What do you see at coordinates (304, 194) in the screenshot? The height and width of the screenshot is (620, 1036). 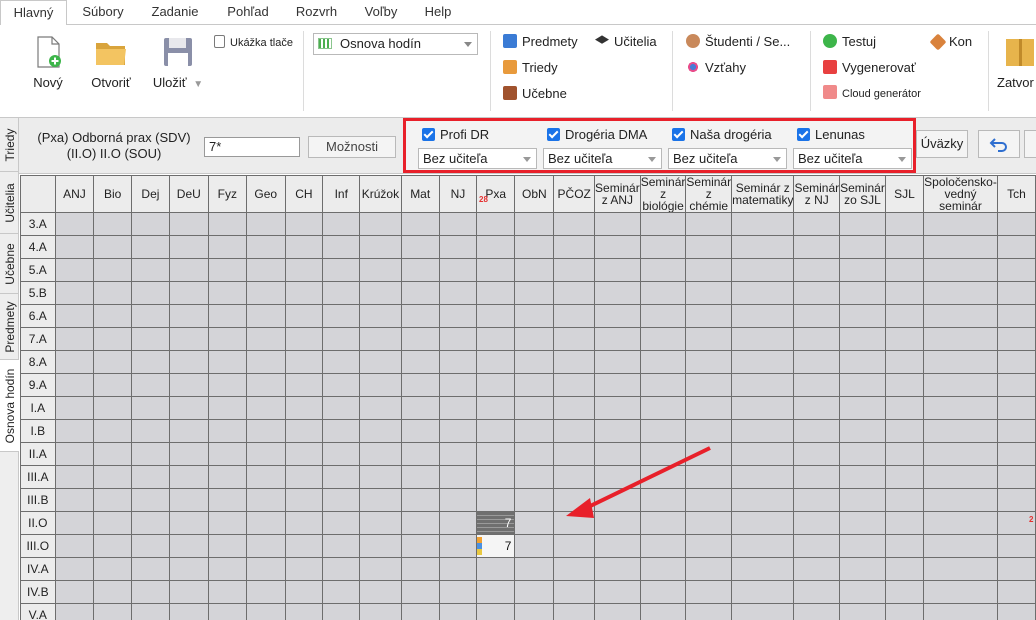 I see `column-header: CH` at bounding box center [304, 194].